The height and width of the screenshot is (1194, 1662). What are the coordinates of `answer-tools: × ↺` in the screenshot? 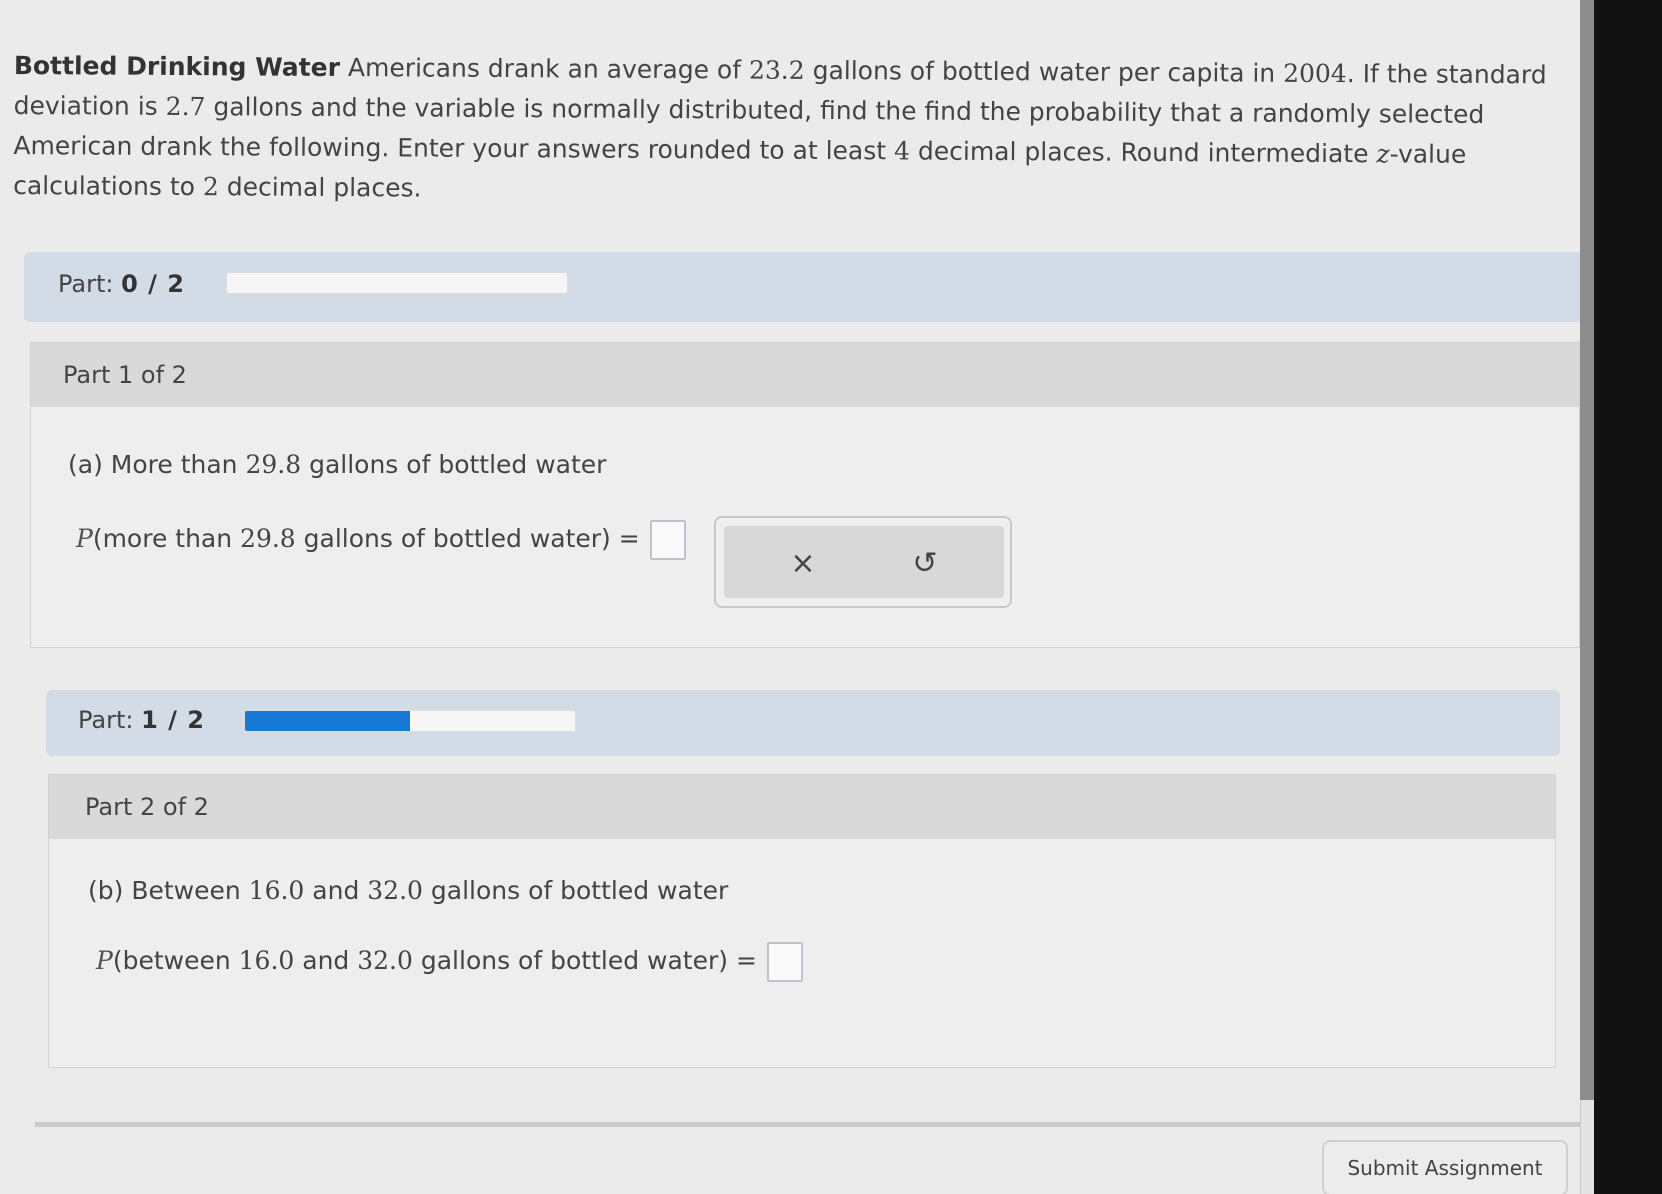 It's located at (864, 562).